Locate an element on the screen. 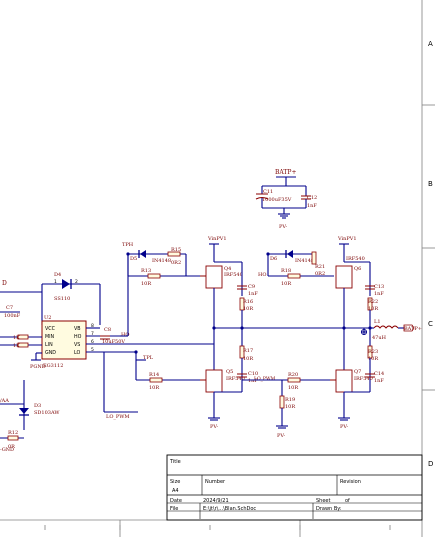 Image resolution: width=435 pixels, height=537 pixels. net-batp: BATP+ is located at coordinates (285, 172).